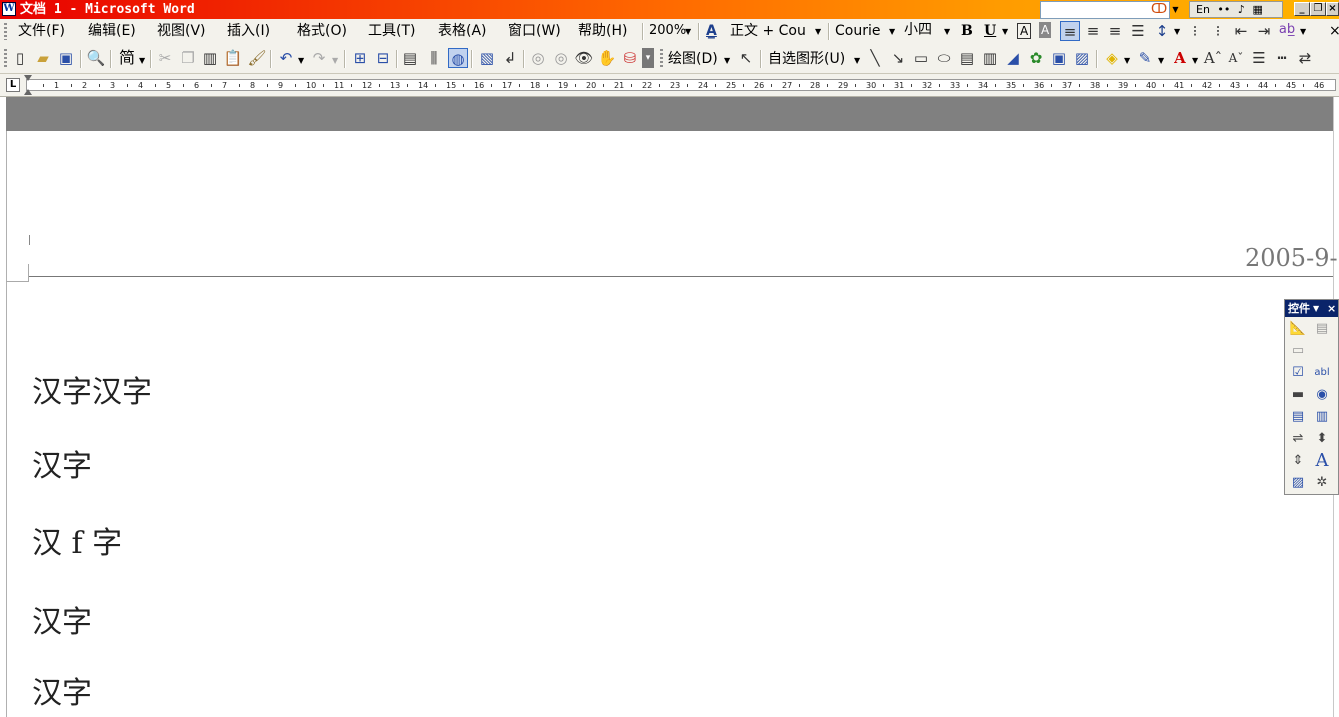  I want to click on draw-menu-button: 绘图(D), so click(693, 59).